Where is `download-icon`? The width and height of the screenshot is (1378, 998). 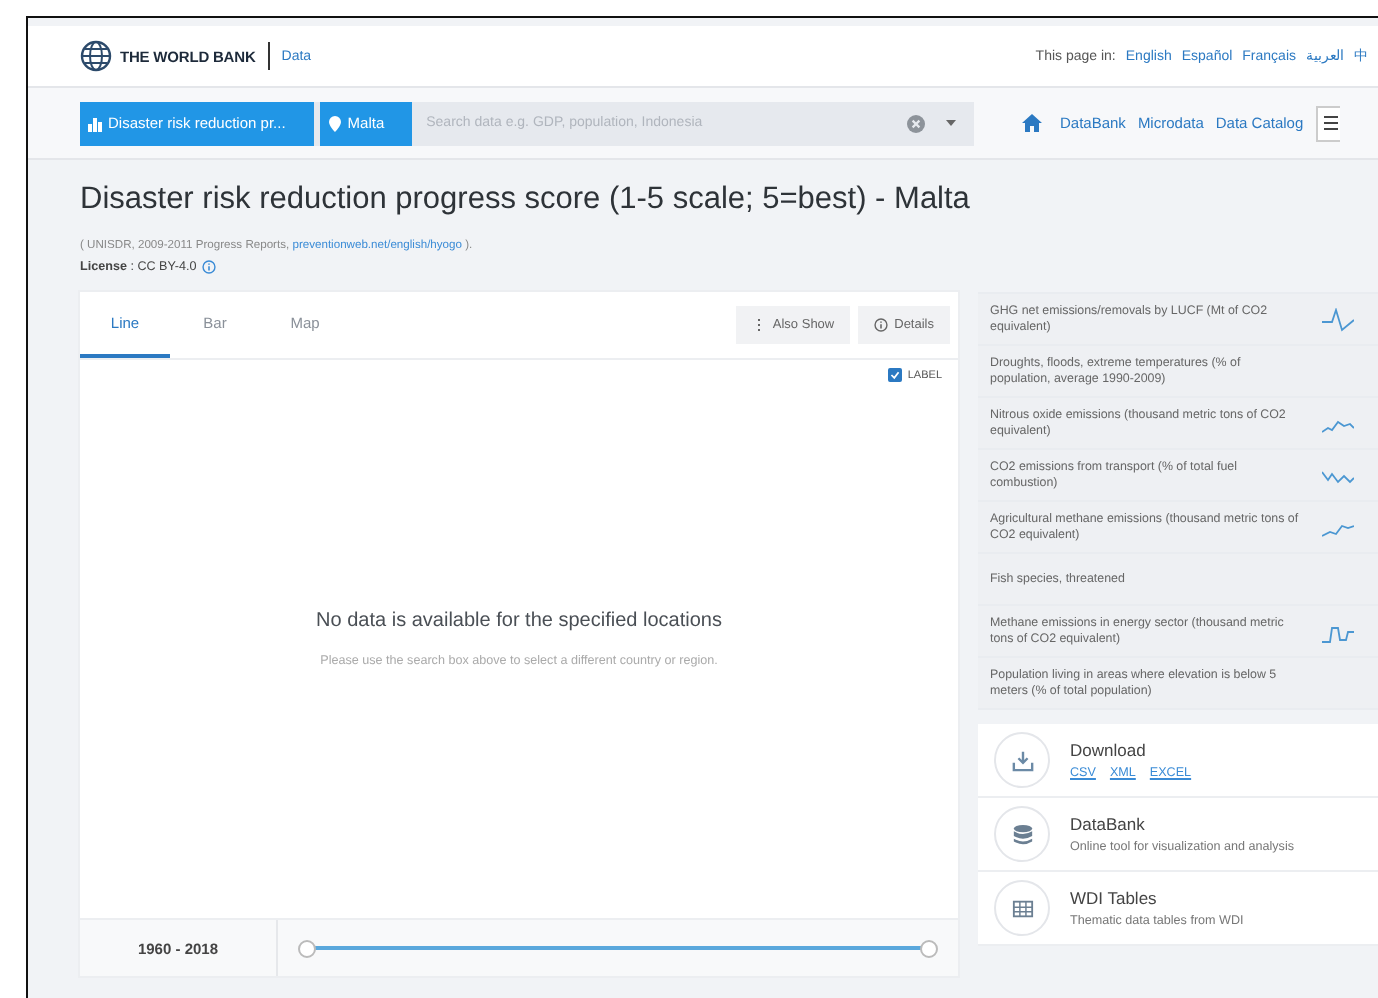 download-icon is located at coordinates (1022, 760).